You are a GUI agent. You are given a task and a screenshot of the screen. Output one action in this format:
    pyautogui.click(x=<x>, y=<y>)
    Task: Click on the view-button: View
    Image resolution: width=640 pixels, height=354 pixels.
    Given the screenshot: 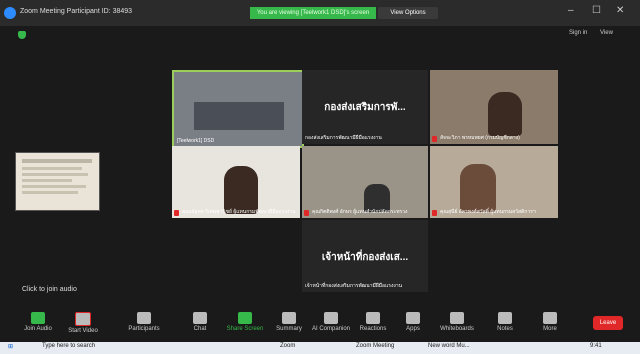 What is the action you would take?
    pyautogui.click(x=606, y=33)
    